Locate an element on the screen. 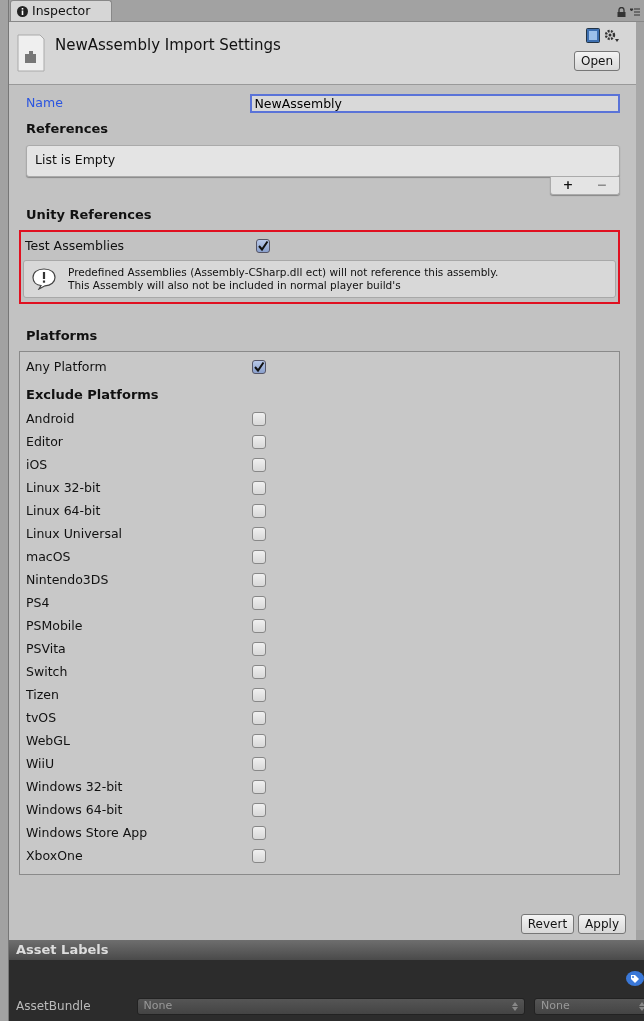 This screenshot has width=644, height=1021. section-title: Unity References is located at coordinates (89, 214).